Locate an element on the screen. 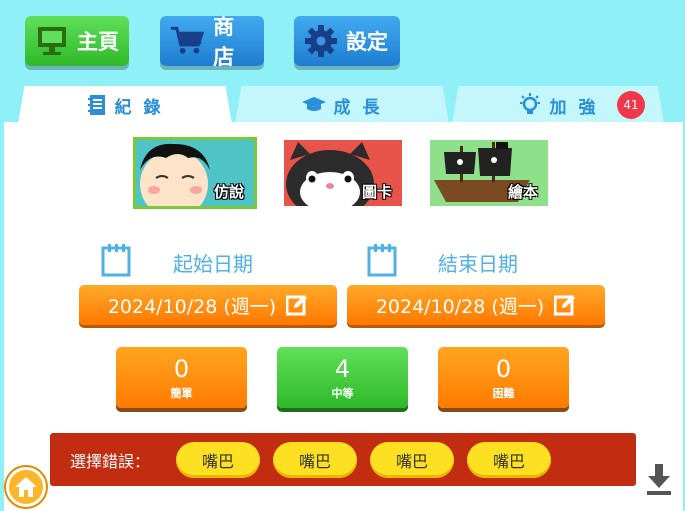  tab-growth-label: 成 長 is located at coordinates (358, 107).